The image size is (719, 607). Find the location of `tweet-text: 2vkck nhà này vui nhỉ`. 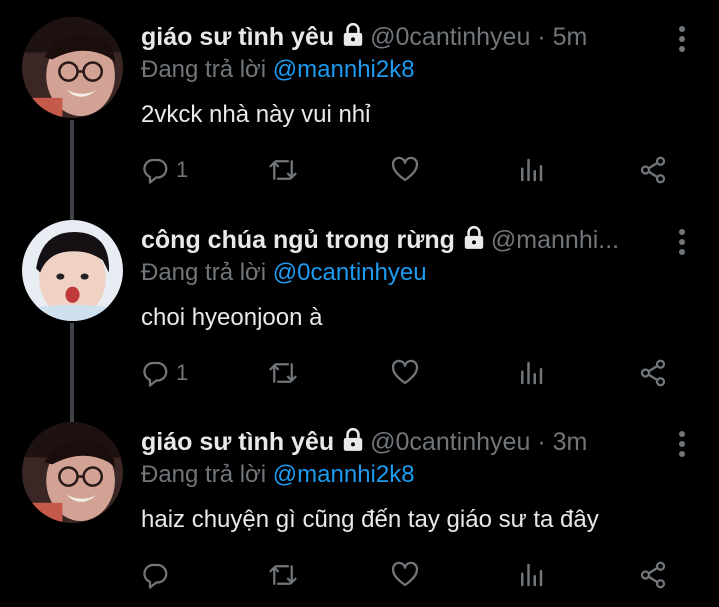

tweet-text: 2vkck nhà này vui nhỉ is located at coordinates (256, 114).